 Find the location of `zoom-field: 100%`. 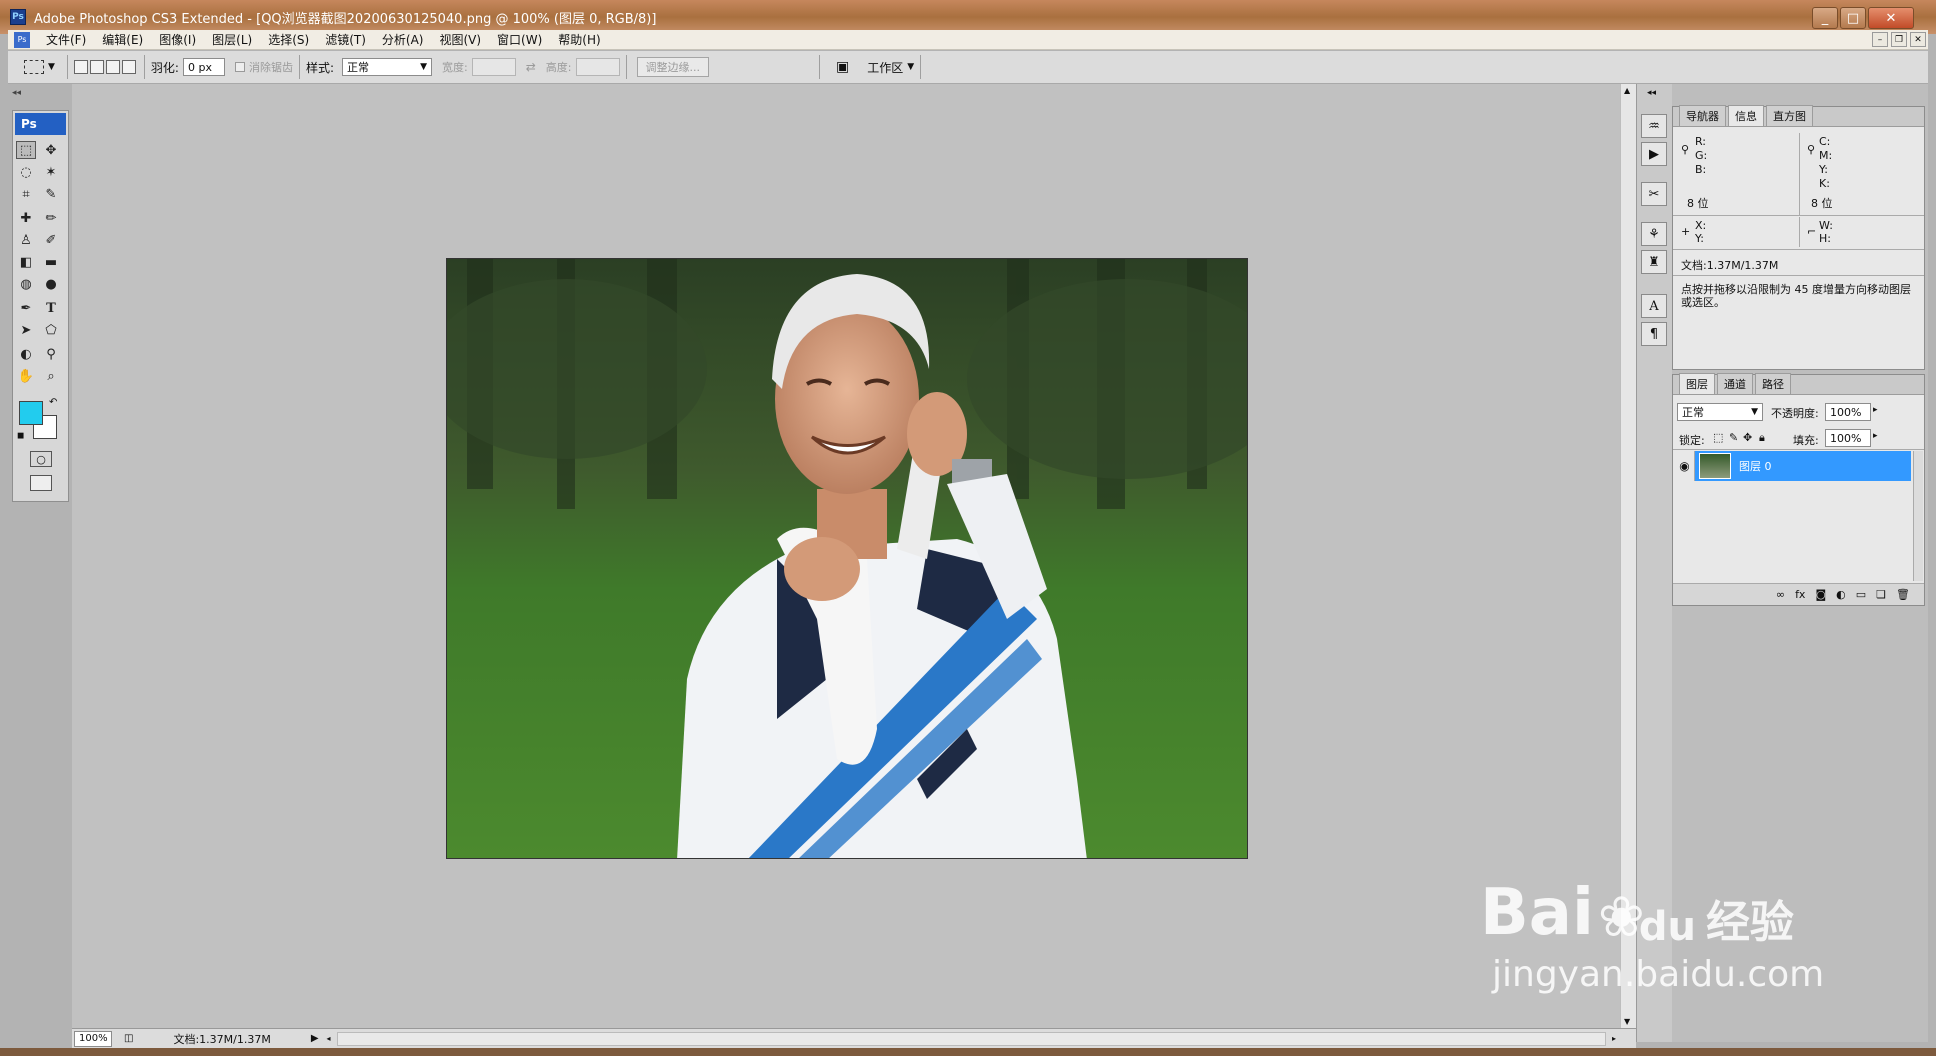

zoom-field: 100% is located at coordinates (93, 1038).